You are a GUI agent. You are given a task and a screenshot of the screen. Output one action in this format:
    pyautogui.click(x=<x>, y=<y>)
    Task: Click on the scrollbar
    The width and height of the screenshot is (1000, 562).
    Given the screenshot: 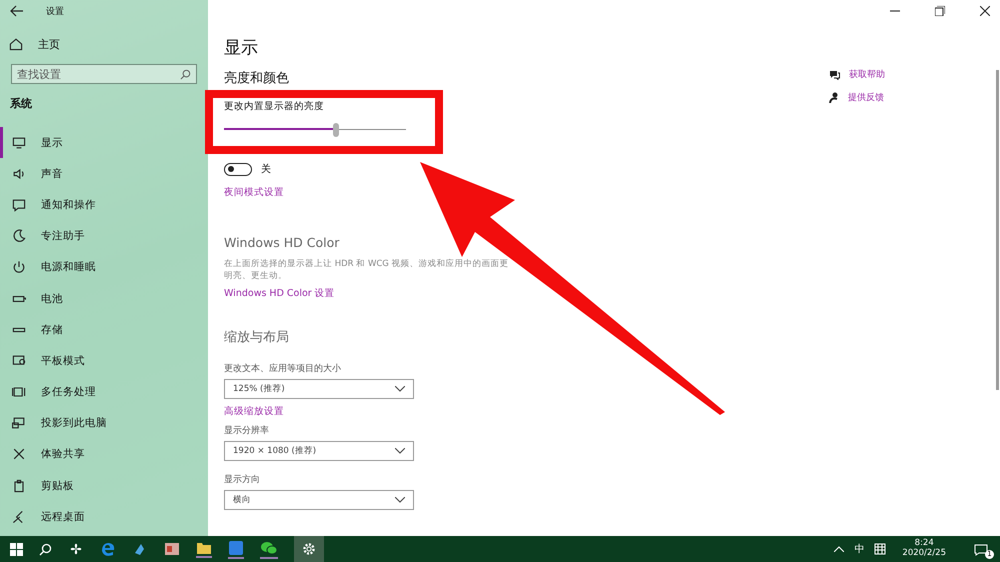 What is the action you would take?
    pyautogui.click(x=997, y=230)
    